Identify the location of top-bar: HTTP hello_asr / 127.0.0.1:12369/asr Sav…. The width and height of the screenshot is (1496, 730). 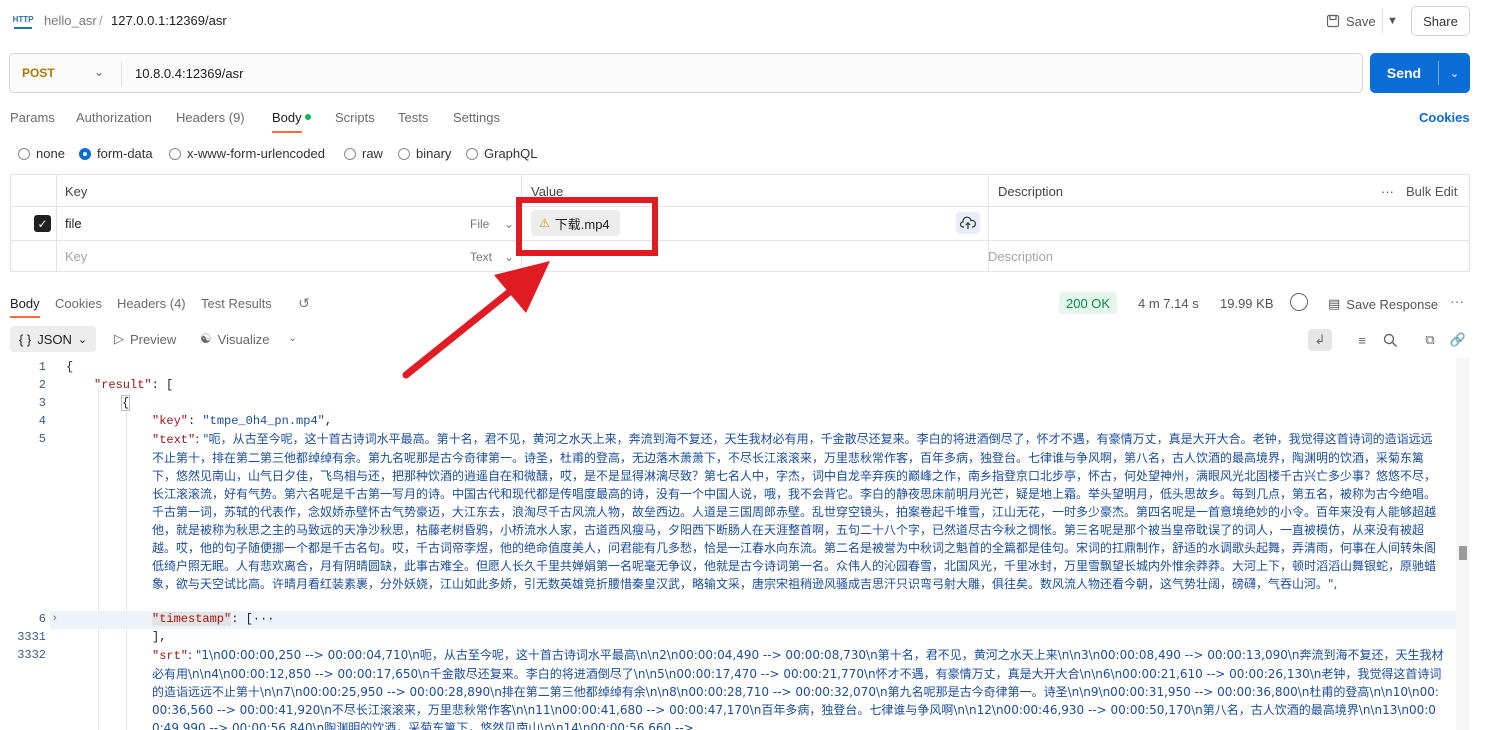
(748, 21).